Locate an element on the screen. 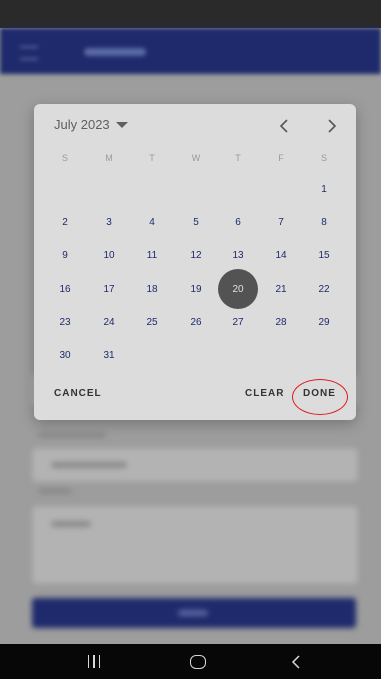  calendar-day: 16 is located at coordinates (65, 289).